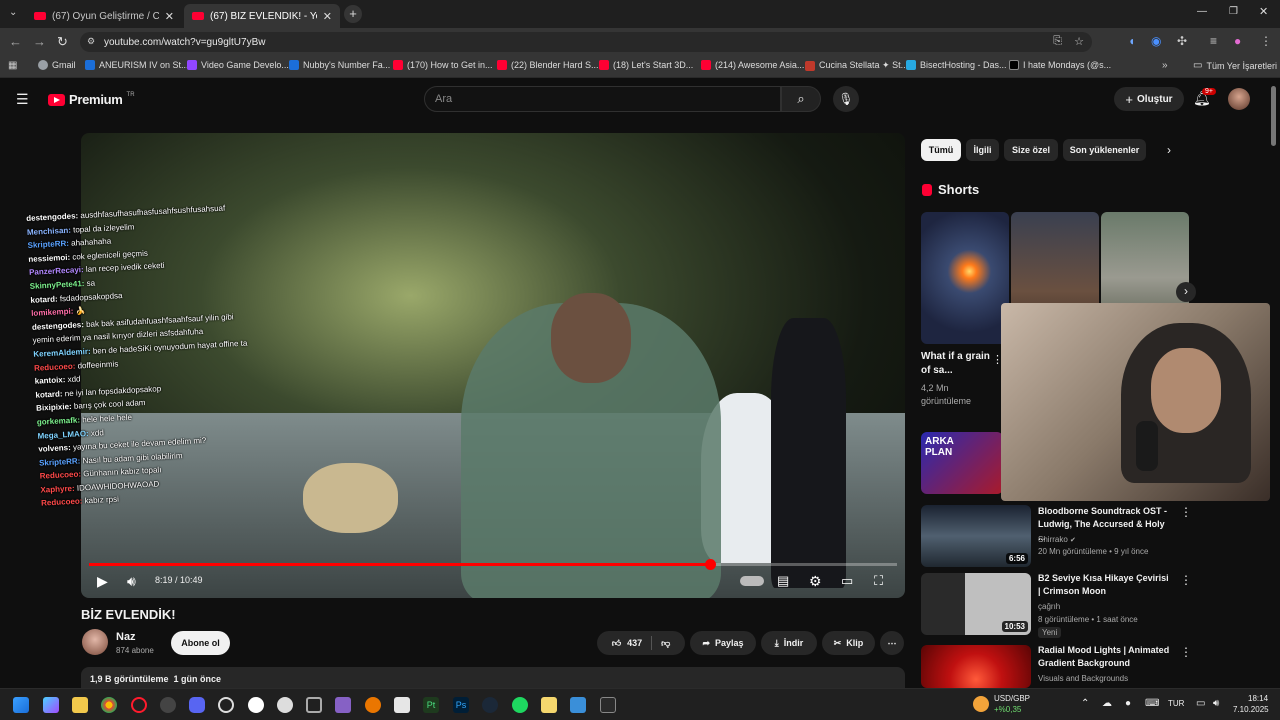 This screenshot has height=720, width=1280. What do you see at coordinates (200, 643) in the screenshot?
I see `subscribe-button: Abone ol` at bounding box center [200, 643].